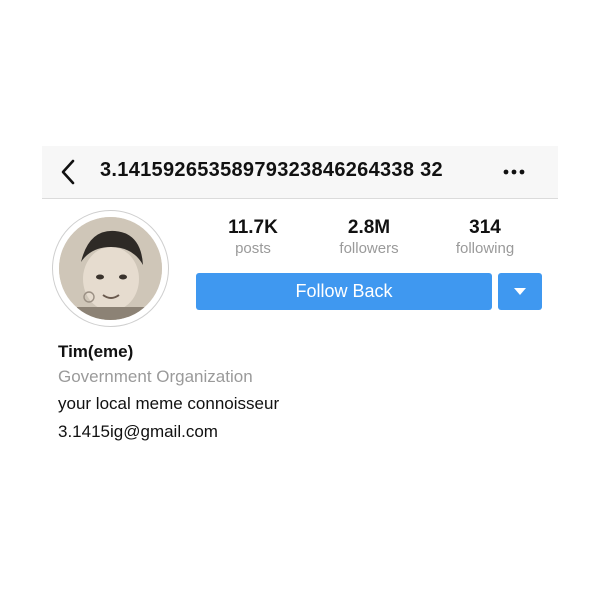  I want to click on following-label: following, so click(485, 248).